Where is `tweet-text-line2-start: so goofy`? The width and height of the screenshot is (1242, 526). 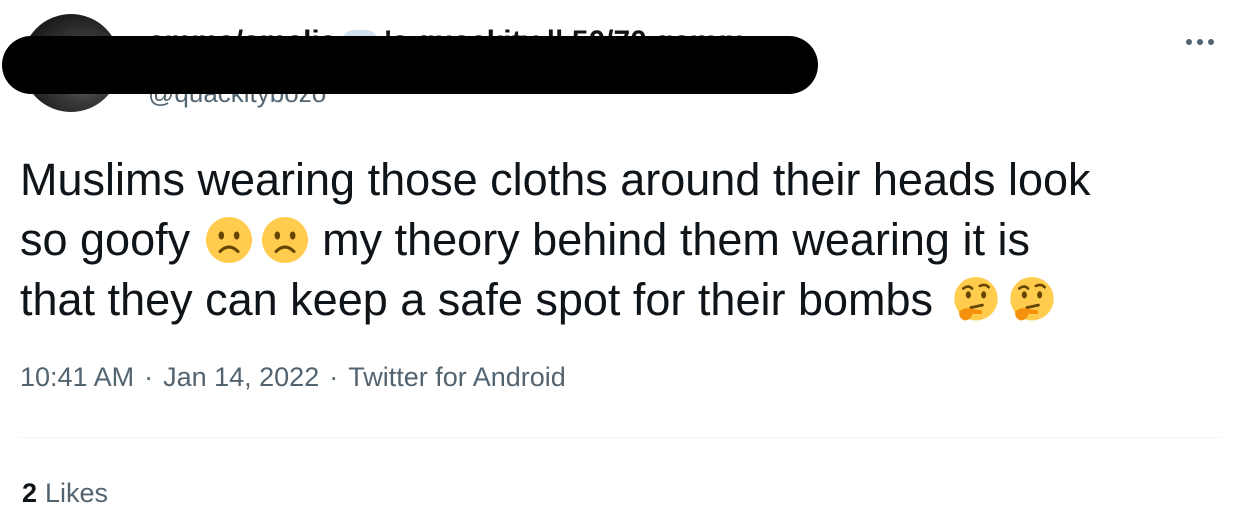
tweet-text-line2-start: so goofy is located at coordinates (105, 239).